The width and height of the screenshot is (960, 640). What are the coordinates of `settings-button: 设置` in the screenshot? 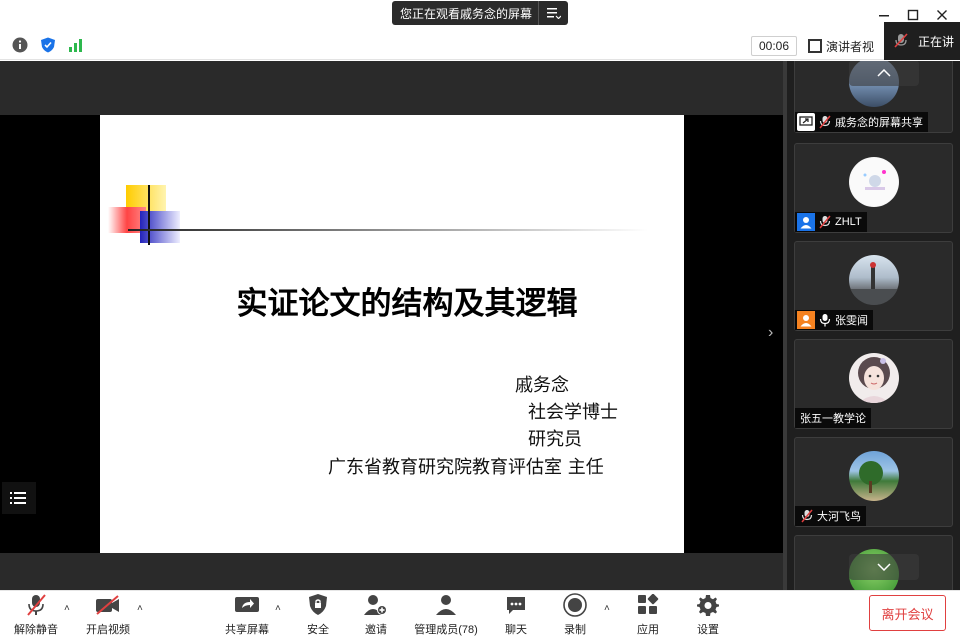 It's located at (708, 616).